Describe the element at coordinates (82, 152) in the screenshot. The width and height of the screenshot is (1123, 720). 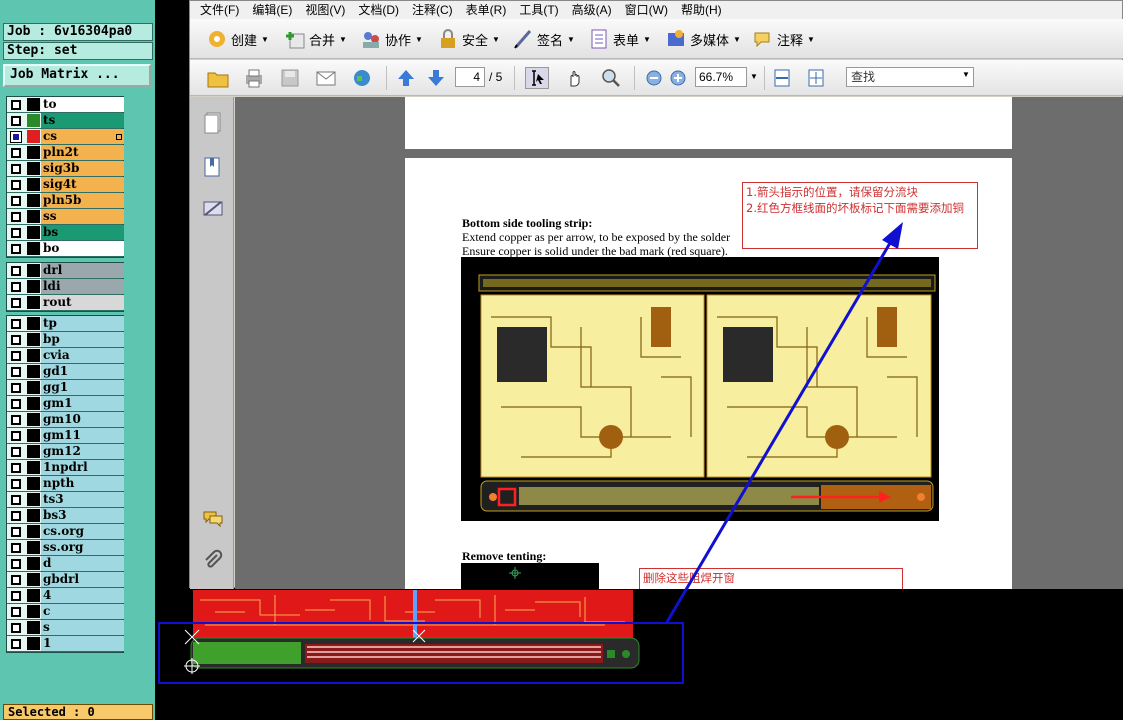
I see `layer-name: pln2t` at that location.